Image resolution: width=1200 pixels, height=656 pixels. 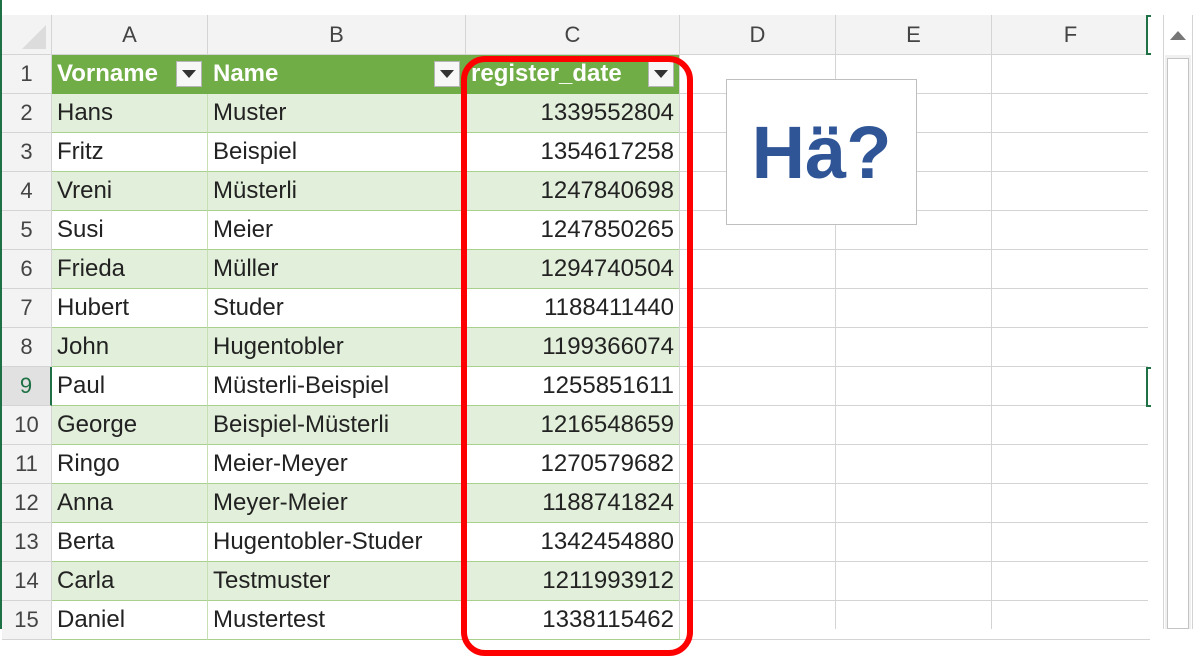 What do you see at coordinates (1178, 343) in the screenshot?
I see `scrollbar-thumb` at bounding box center [1178, 343].